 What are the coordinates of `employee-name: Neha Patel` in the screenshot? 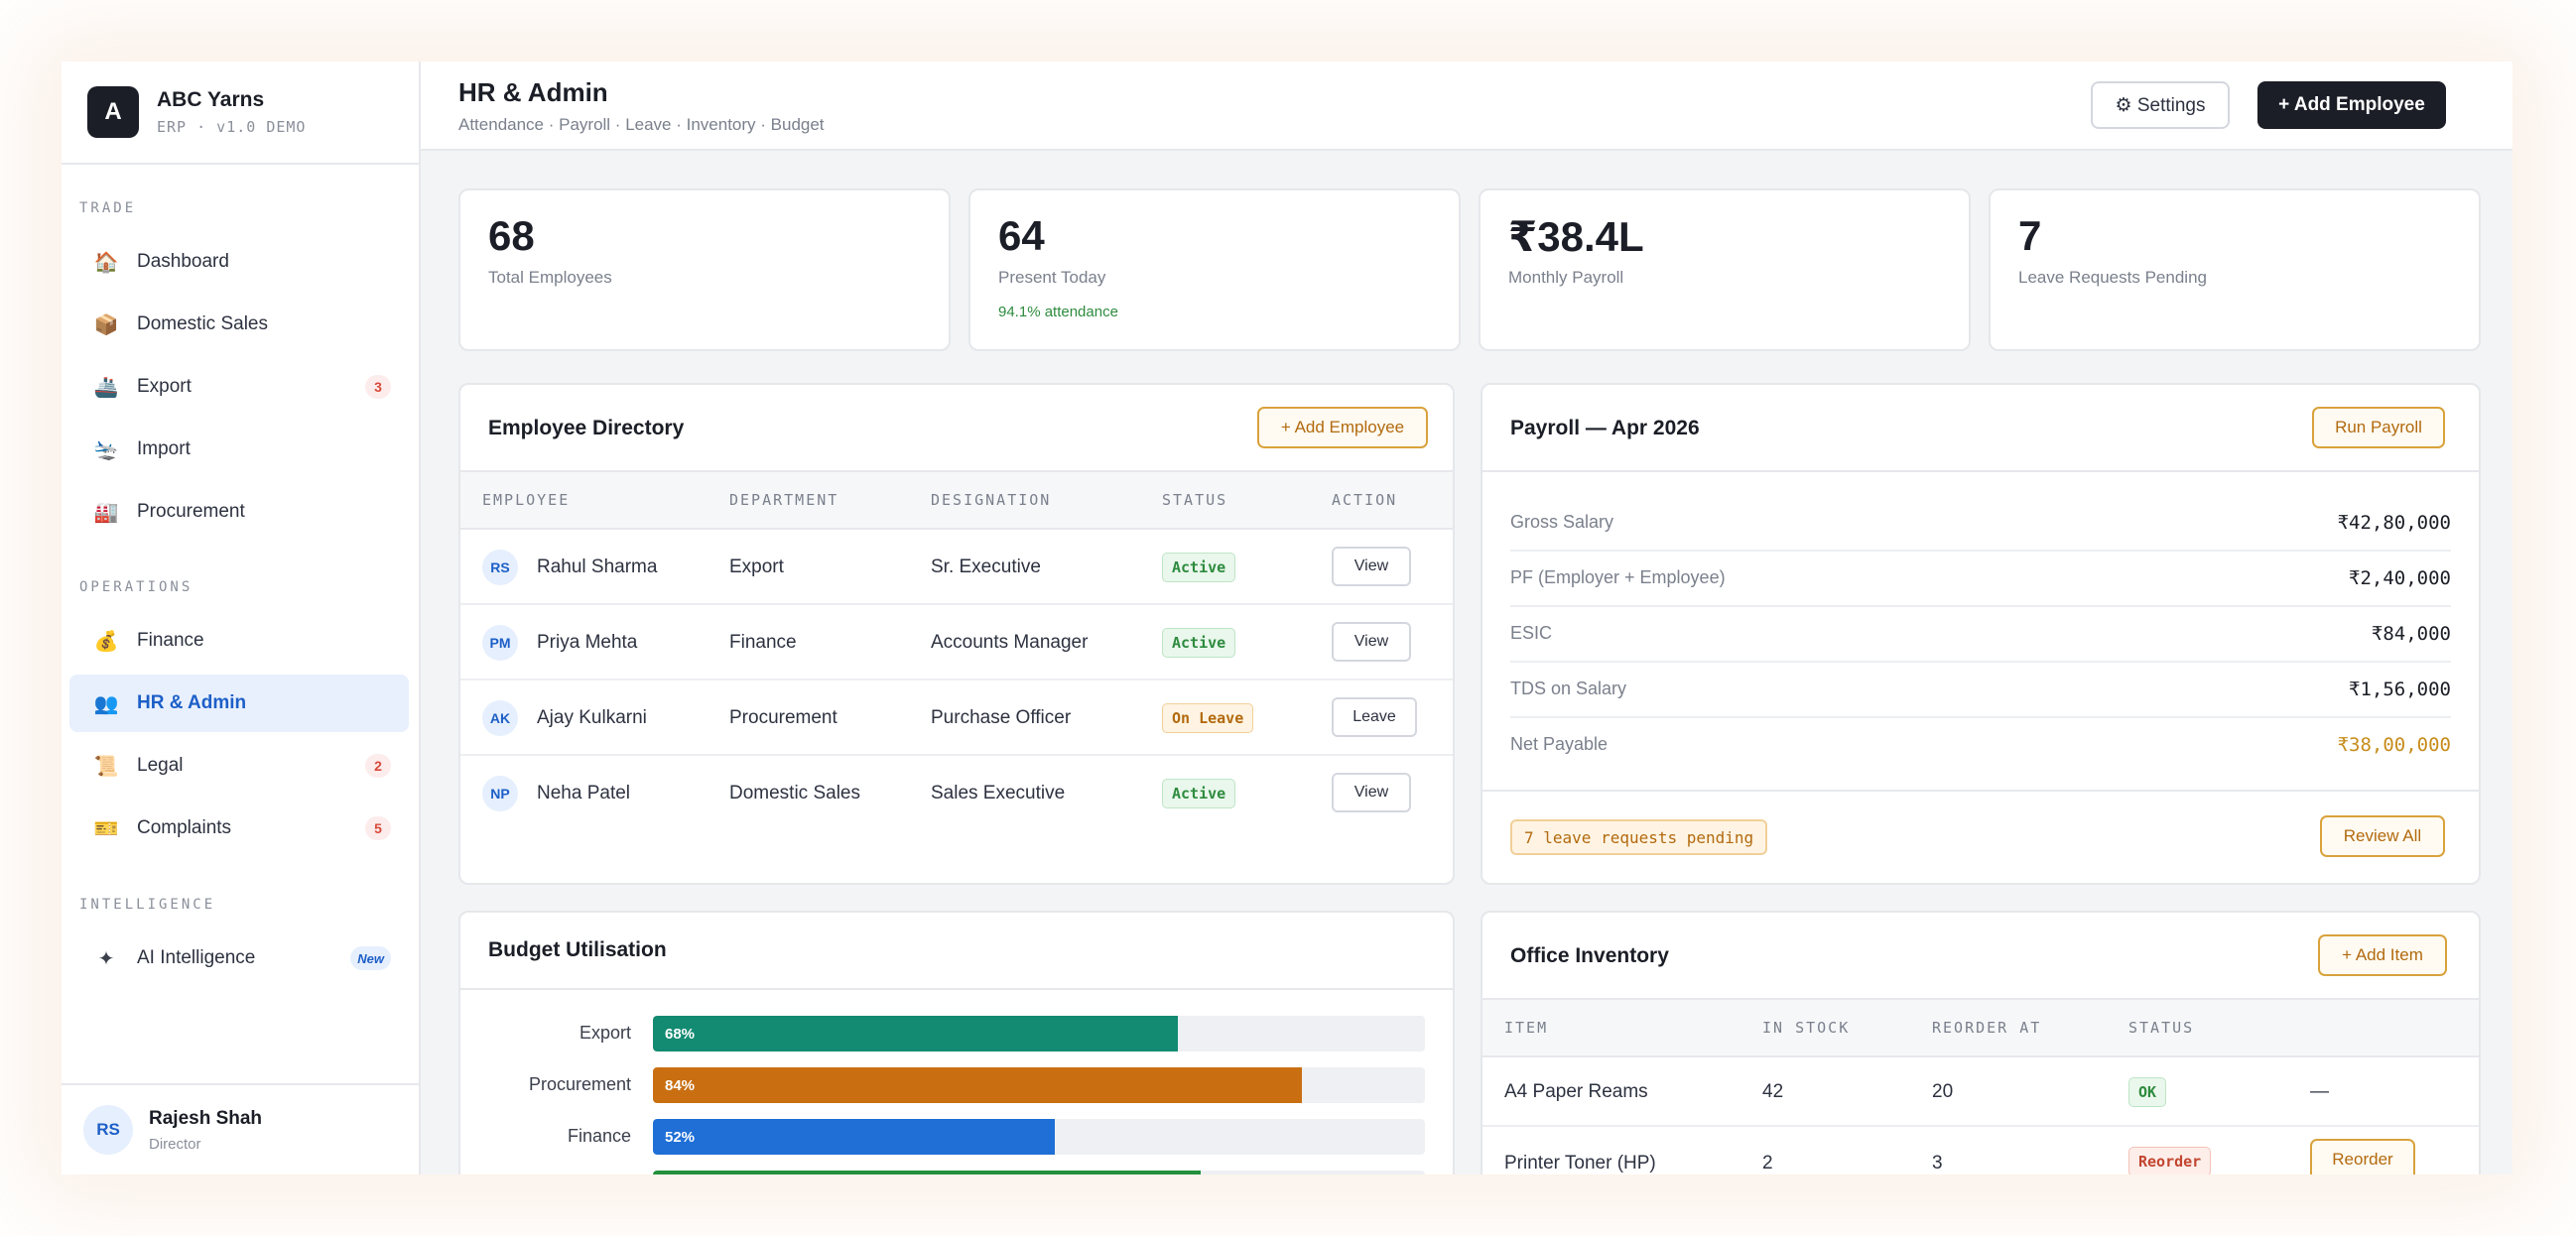 It's located at (584, 793).